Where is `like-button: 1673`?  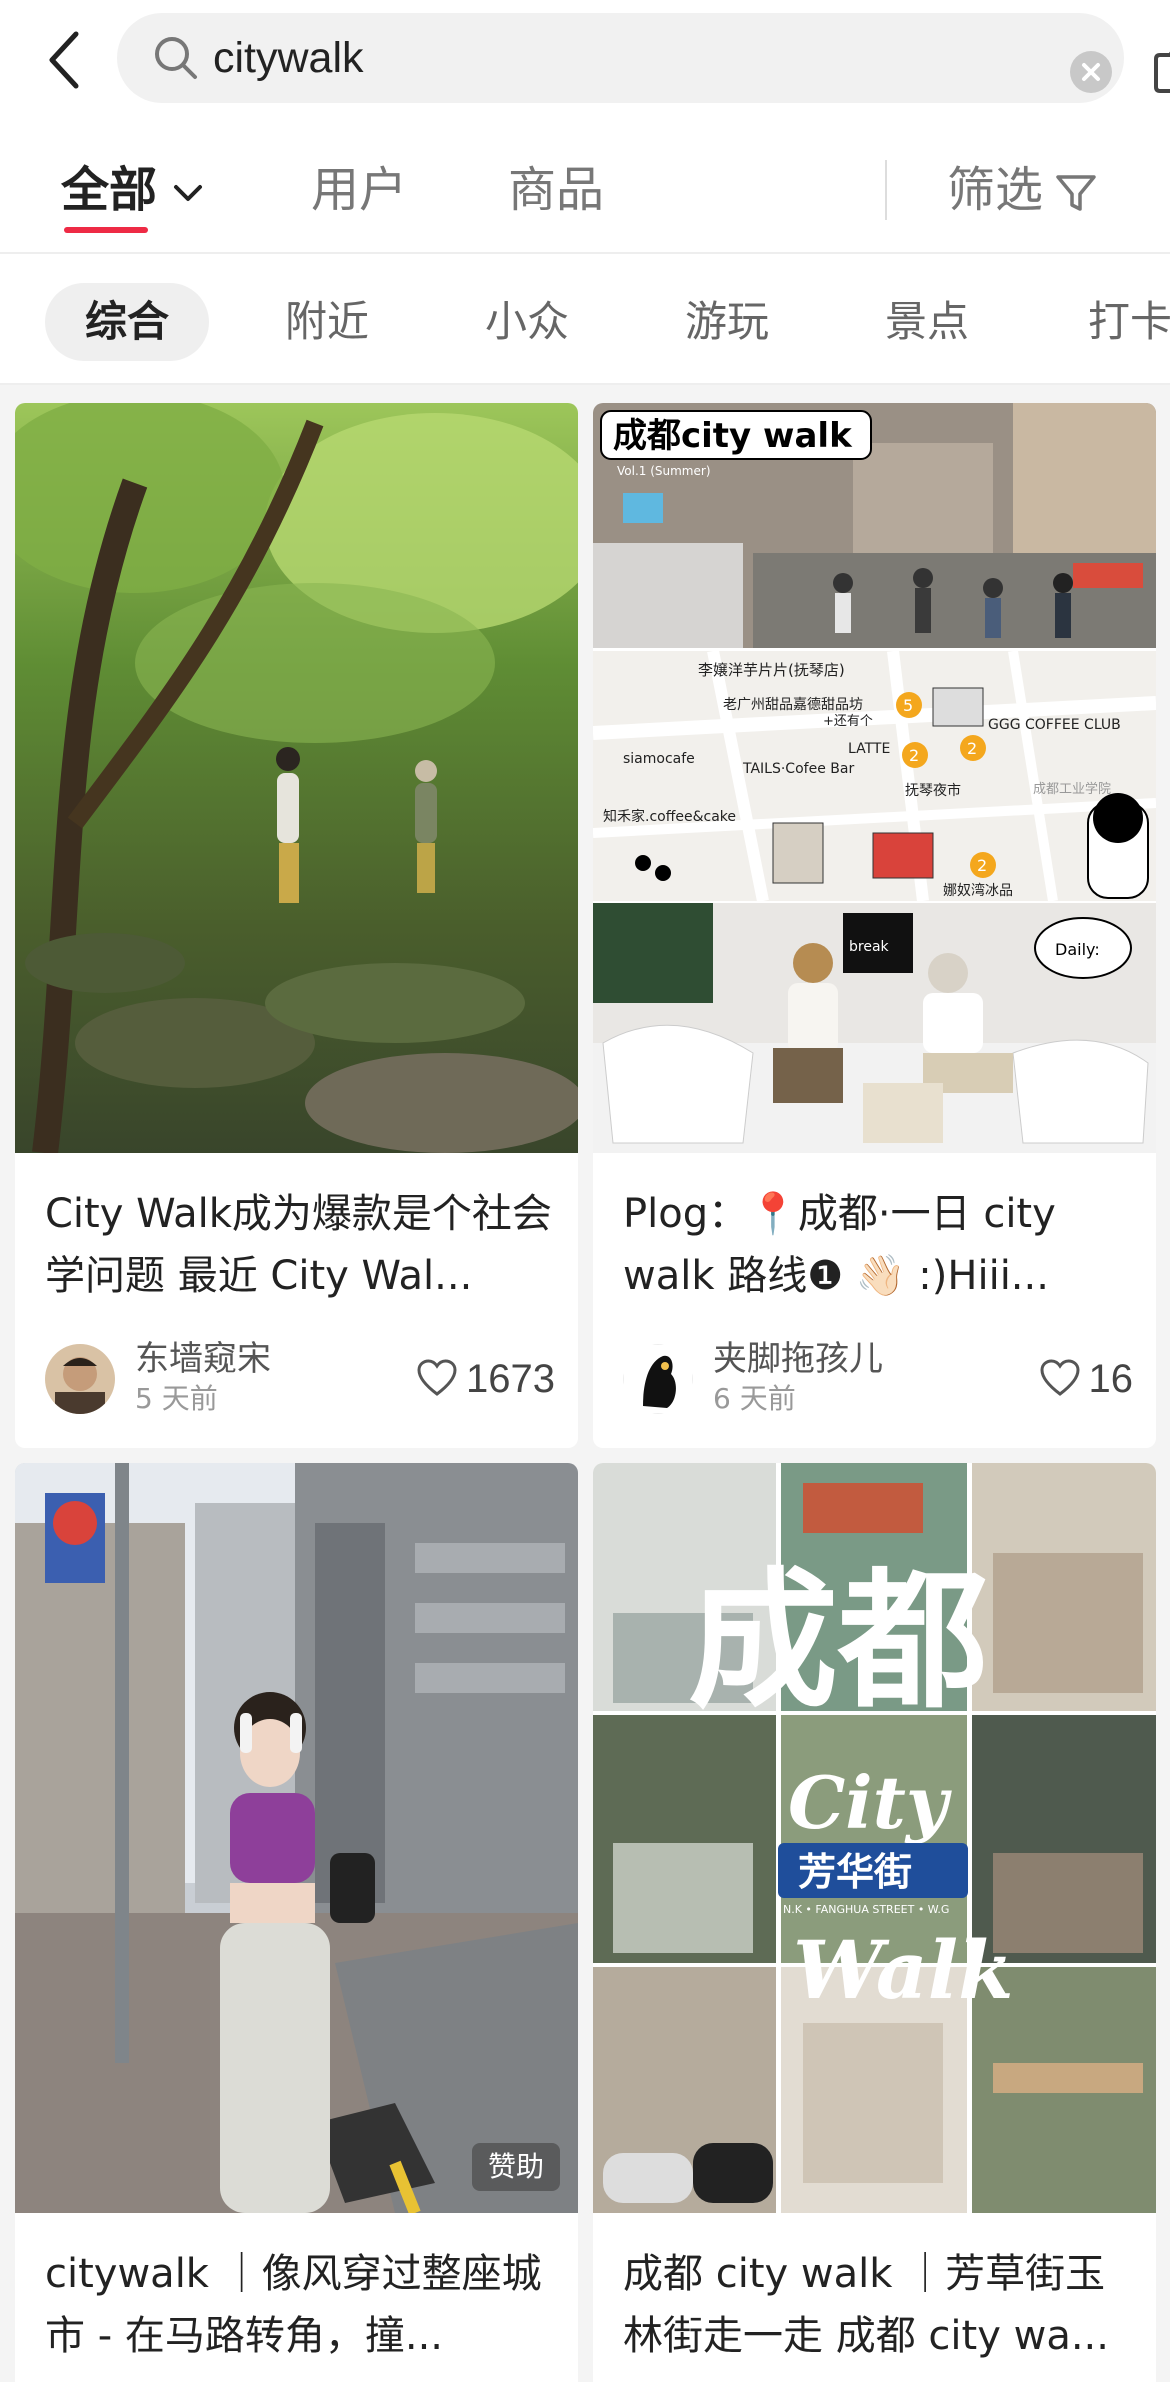 like-button: 1673 is located at coordinates (485, 1379).